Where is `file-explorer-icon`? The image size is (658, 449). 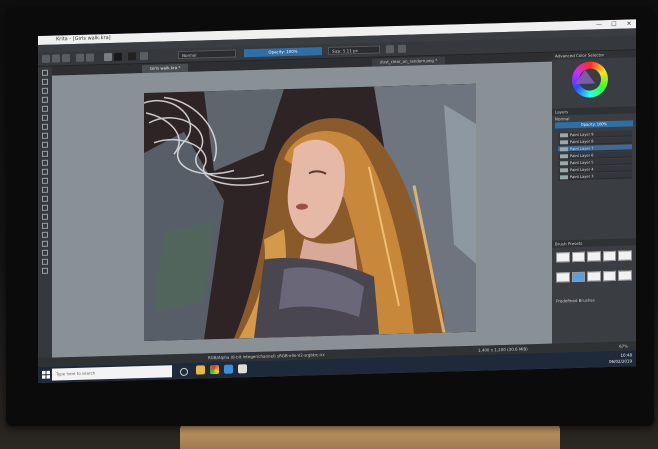
file-explorer-icon is located at coordinates (200, 370).